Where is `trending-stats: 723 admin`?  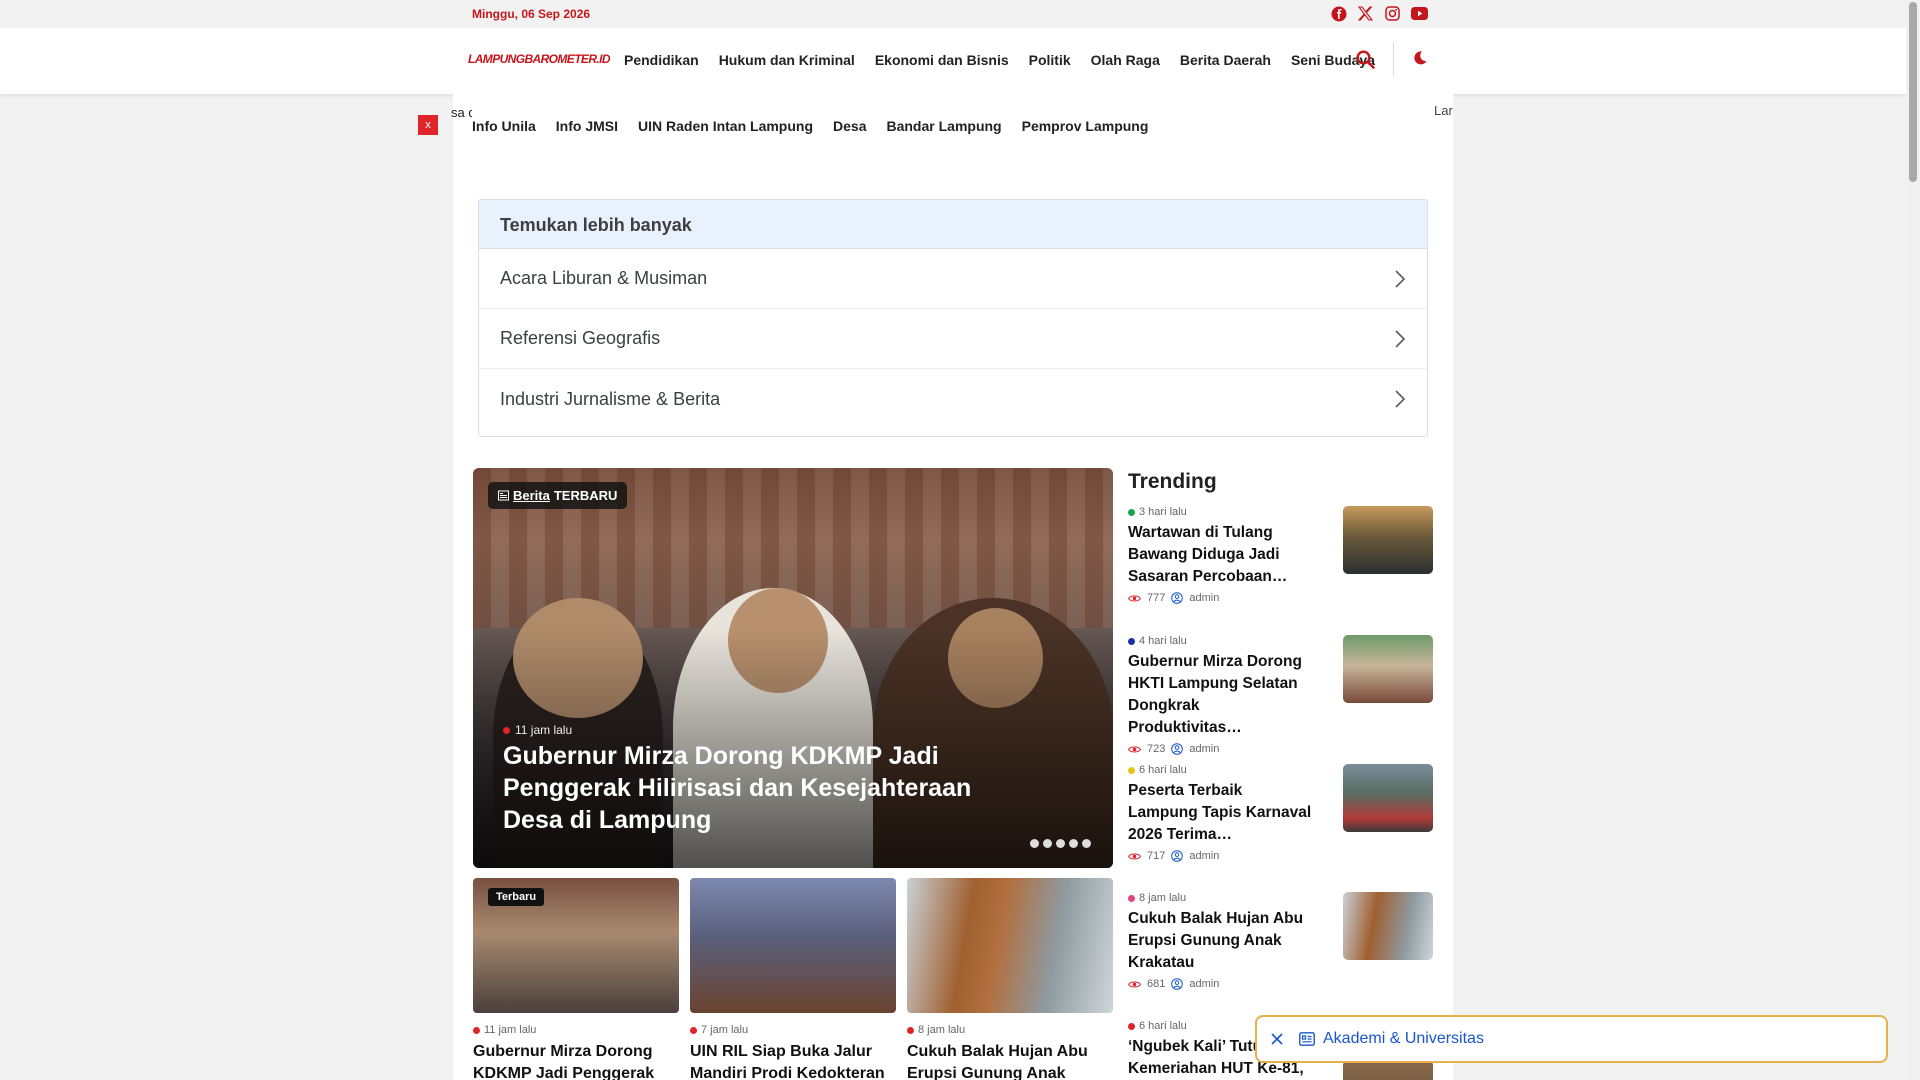
trending-stats: 723 admin is located at coordinates (1281, 749).